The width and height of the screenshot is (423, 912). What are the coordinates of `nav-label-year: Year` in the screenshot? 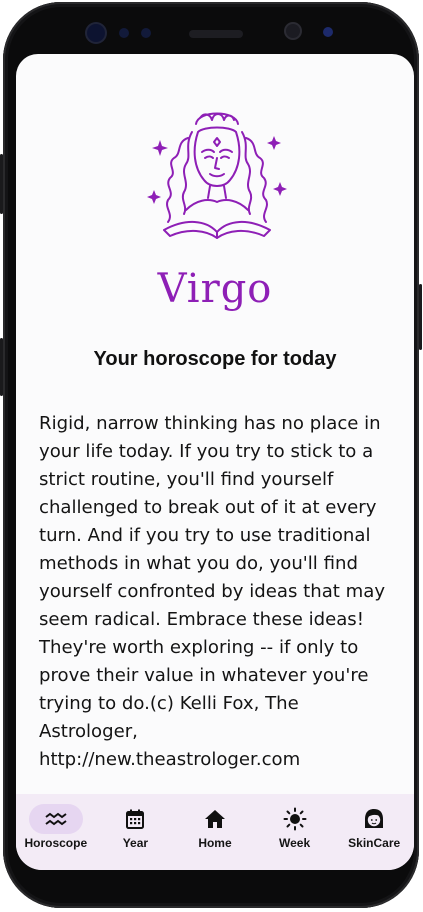 It's located at (135, 843).